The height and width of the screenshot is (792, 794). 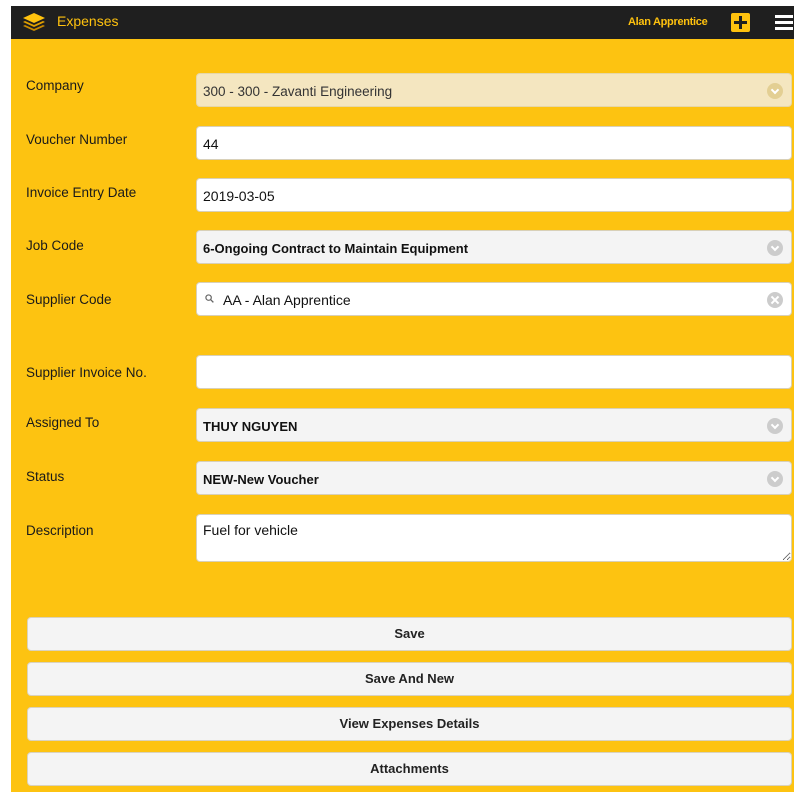 What do you see at coordinates (69, 299) in the screenshot?
I see `supplier-code-label: Supplier Code` at bounding box center [69, 299].